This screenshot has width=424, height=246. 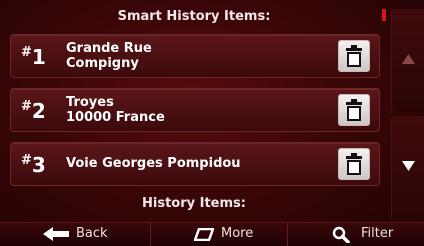 What do you see at coordinates (377, 233) in the screenshot?
I see `filter-label: Filter` at bounding box center [377, 233].